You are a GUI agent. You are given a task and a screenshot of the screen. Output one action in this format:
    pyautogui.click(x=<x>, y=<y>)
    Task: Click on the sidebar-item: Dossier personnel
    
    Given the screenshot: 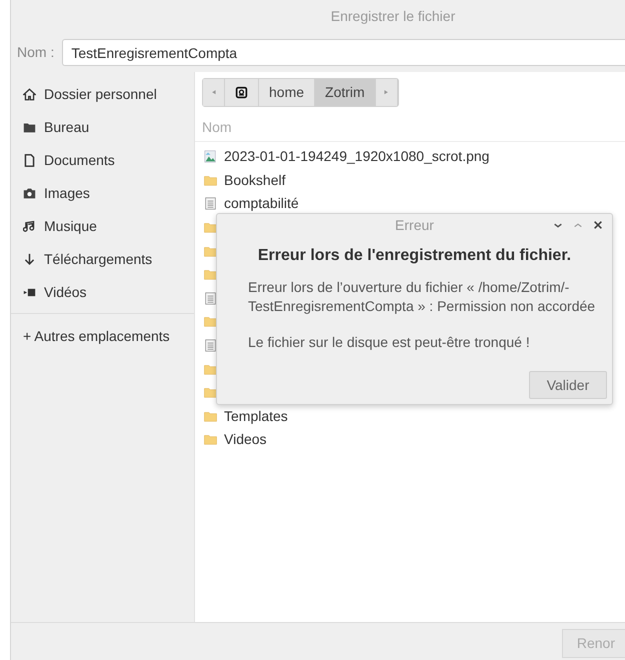 What is the action you would take?
    pyautogui.click(x=102, y=94)
    